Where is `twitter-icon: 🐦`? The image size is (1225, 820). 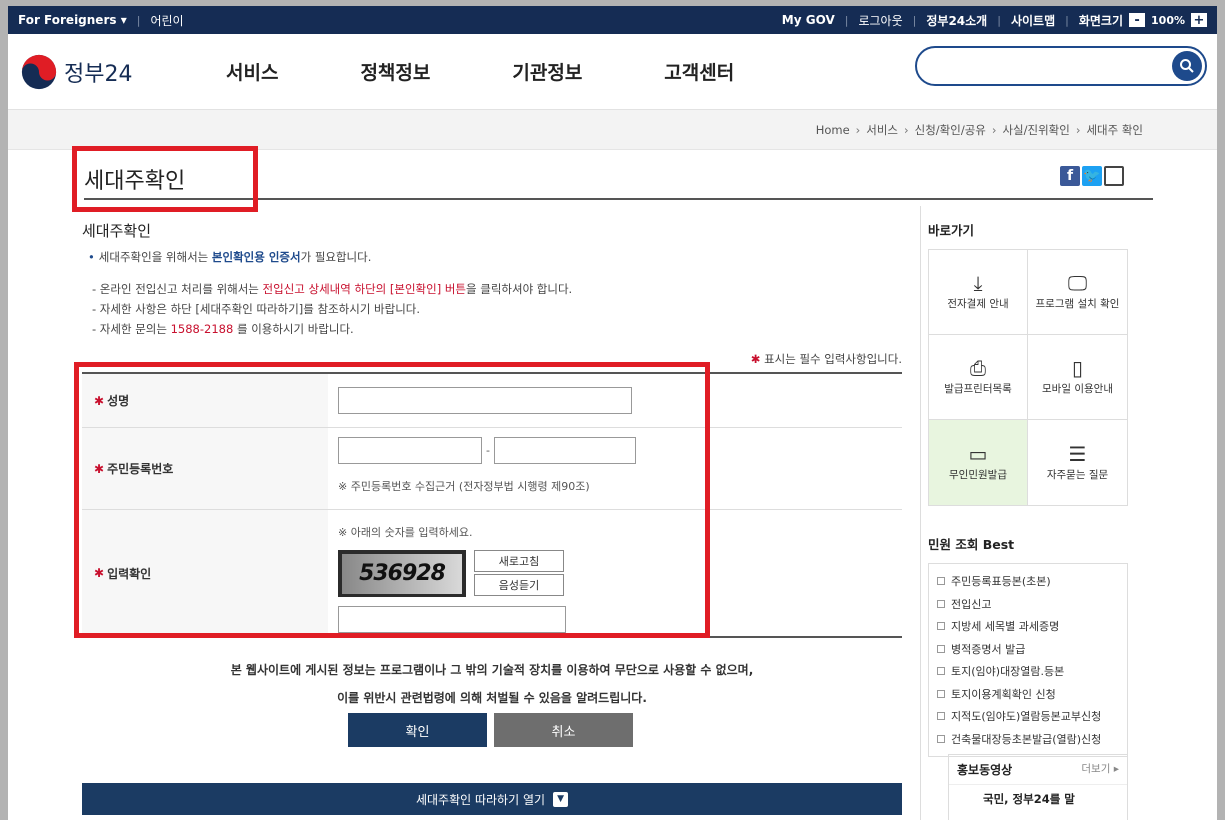
twitter-icon: 🐦 is located at coordinates (1092, 176).